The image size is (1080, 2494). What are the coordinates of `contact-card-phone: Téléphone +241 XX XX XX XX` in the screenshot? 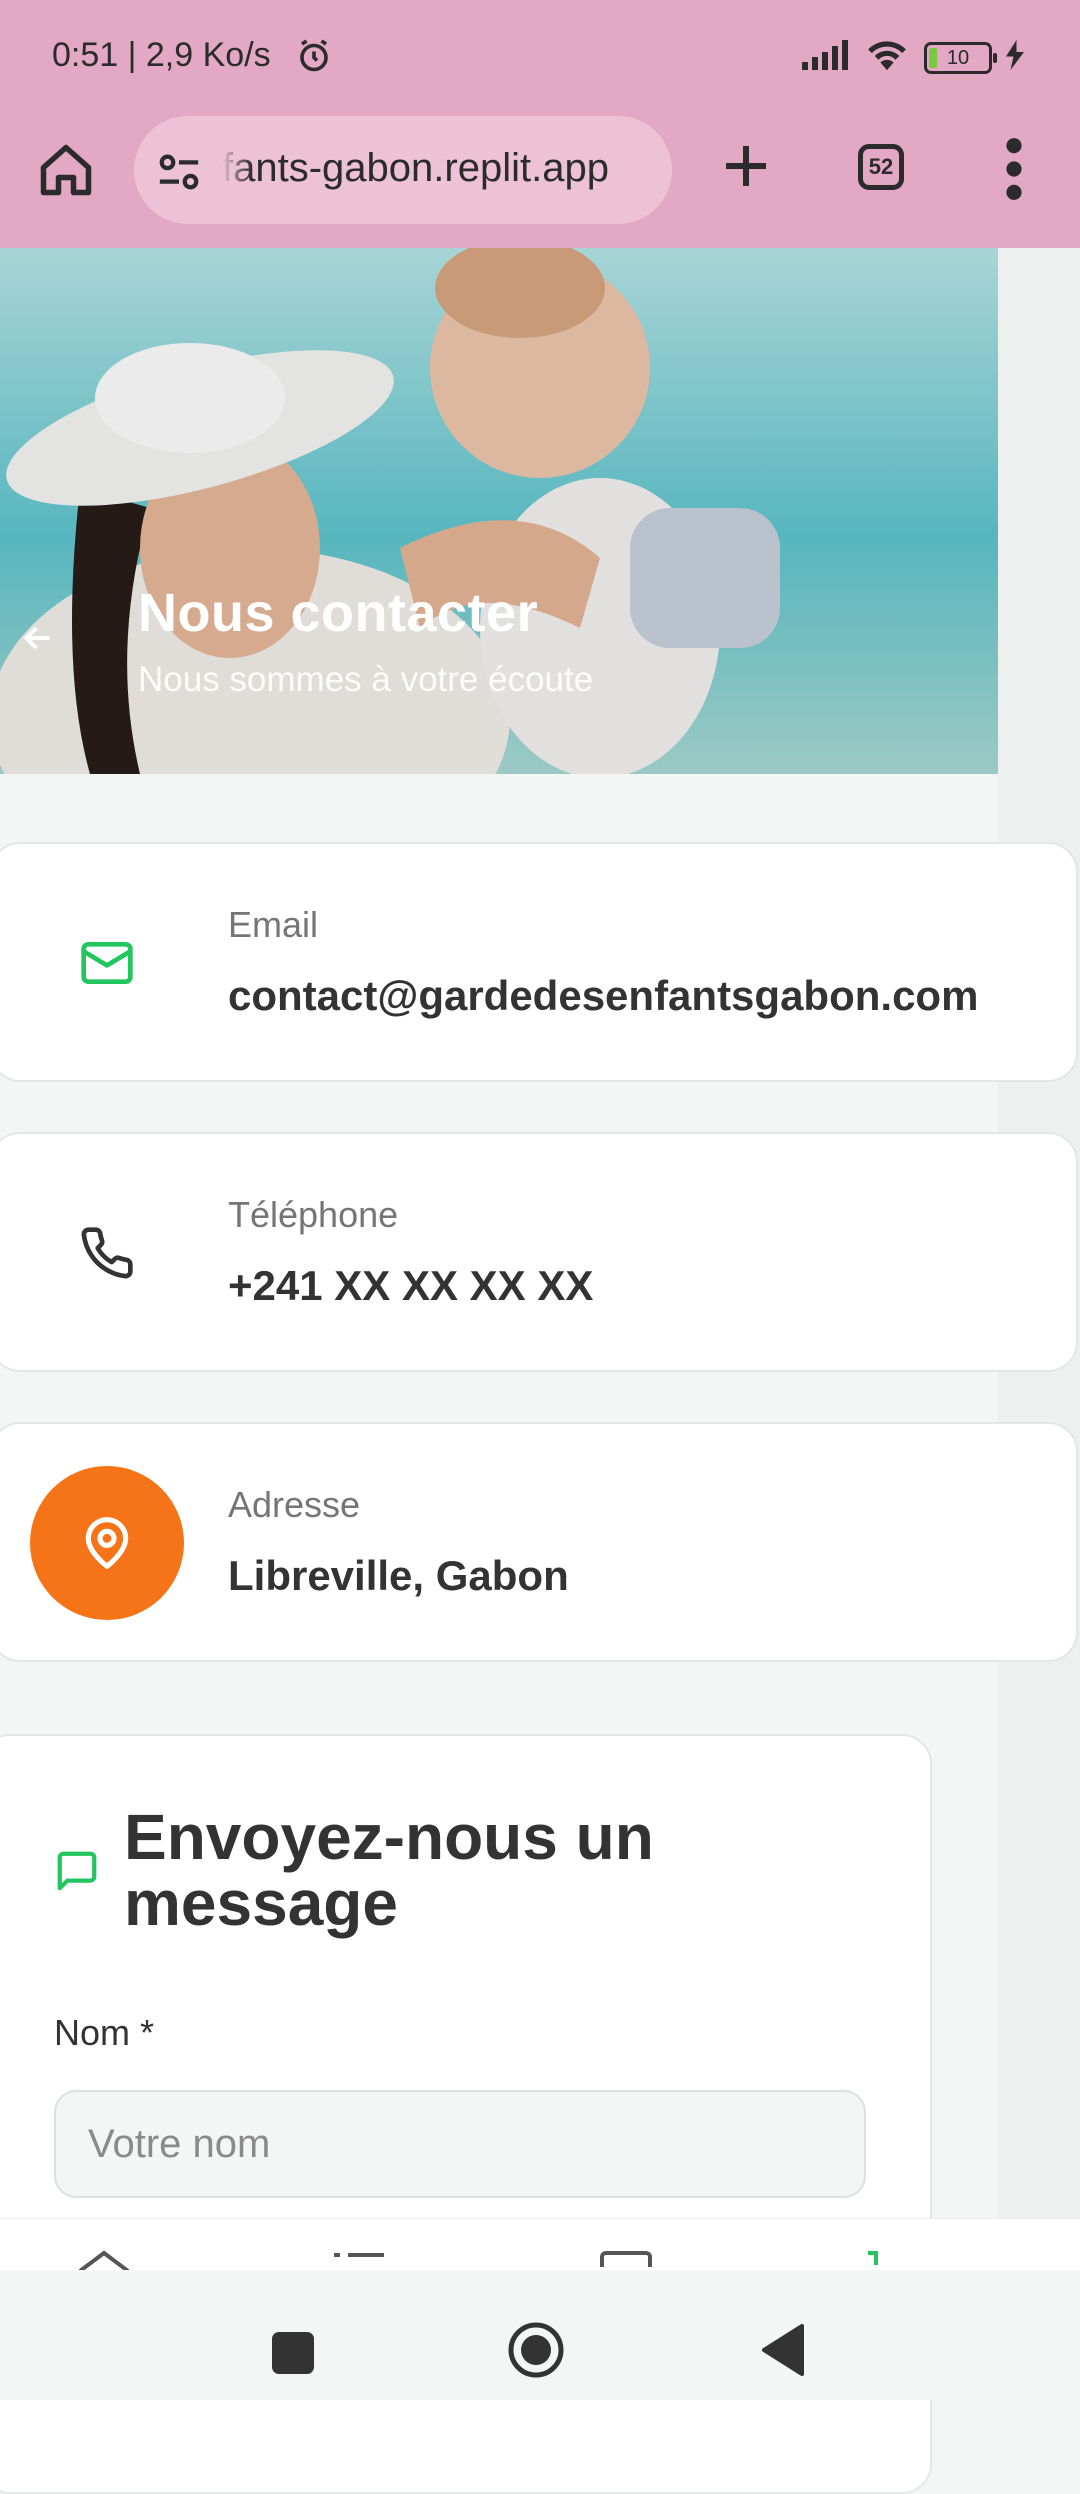 It's located at (539, 1252).